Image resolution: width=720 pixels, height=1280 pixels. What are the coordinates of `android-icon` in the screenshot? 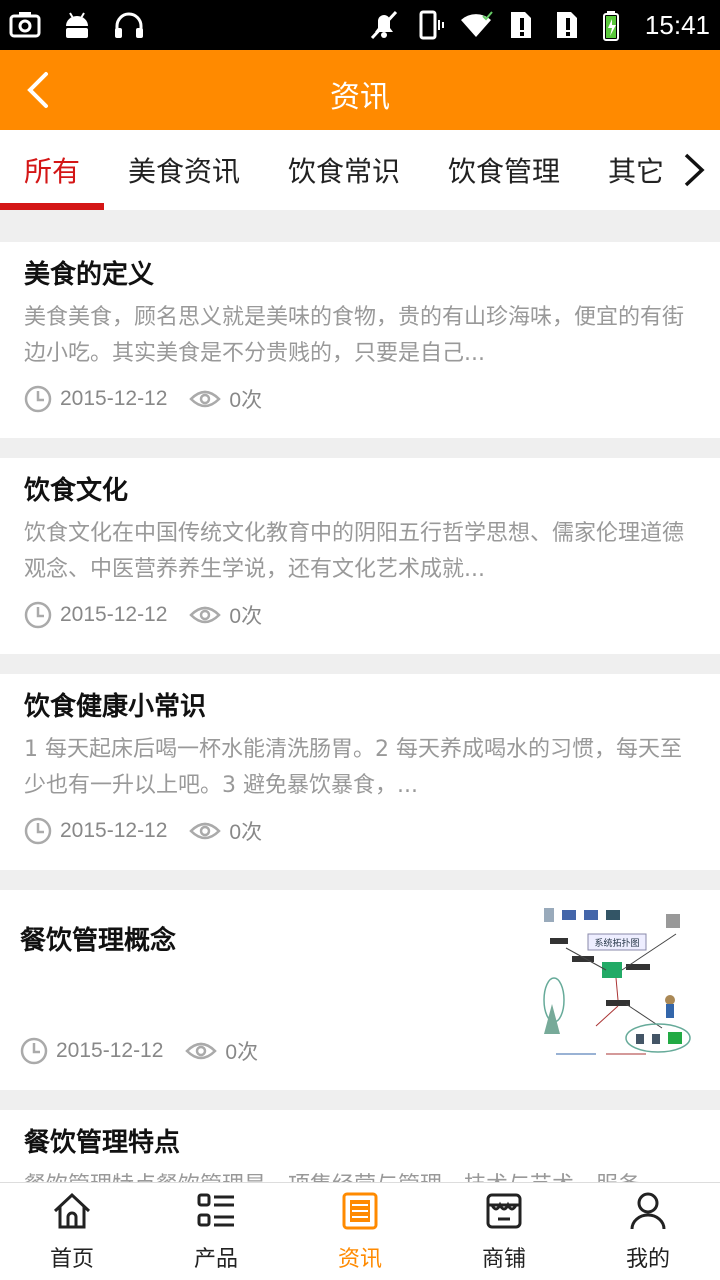 It's located at (77, 25).